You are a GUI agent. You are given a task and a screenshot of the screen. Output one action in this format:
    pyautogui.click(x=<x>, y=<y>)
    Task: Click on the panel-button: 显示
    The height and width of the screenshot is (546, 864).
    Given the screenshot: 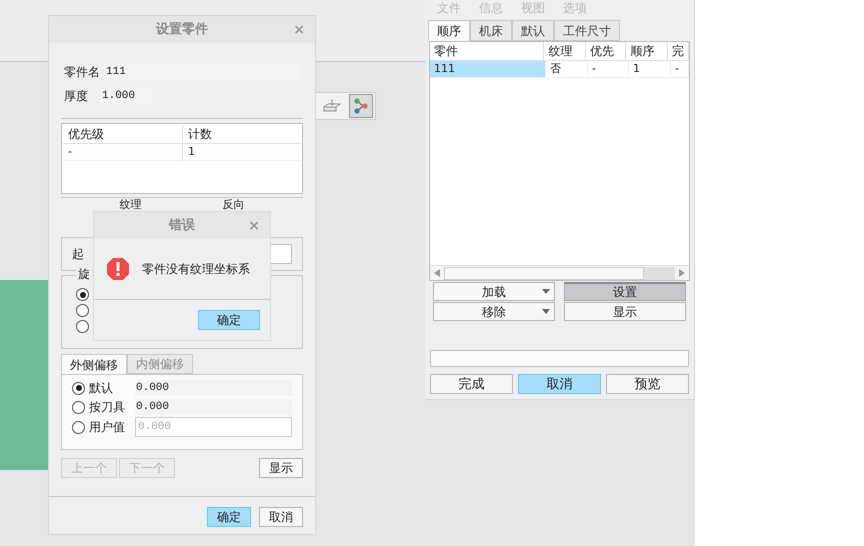 What is the action you would take?
    pyautogui.click(x=625, y=311)
    